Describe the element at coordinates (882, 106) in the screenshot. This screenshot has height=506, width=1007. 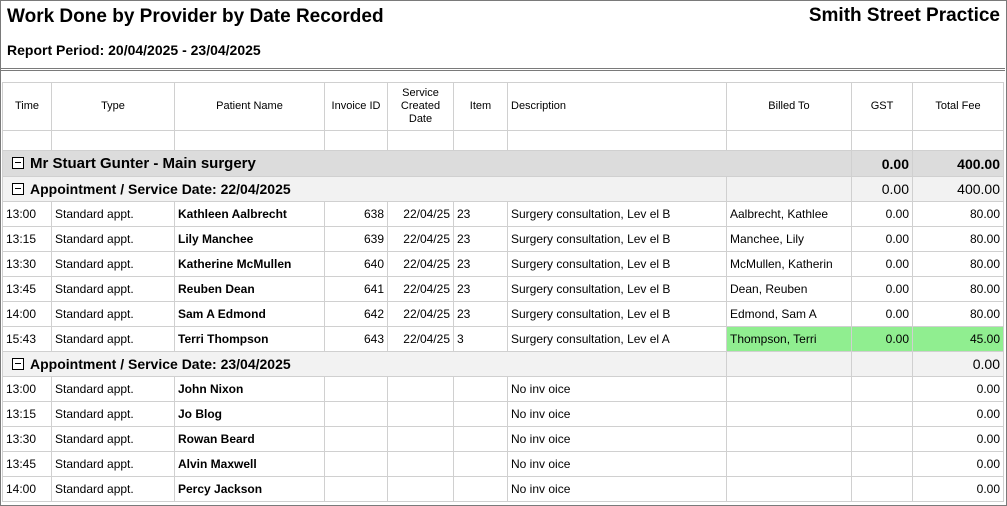
I see `col-gst: GST` at that location.